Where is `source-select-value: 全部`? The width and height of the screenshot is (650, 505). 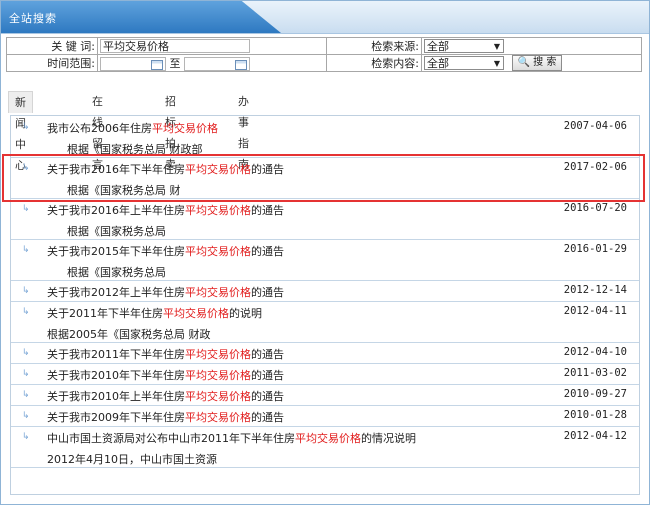 source-select-value: 全部 is located at coordinates (438, 46).